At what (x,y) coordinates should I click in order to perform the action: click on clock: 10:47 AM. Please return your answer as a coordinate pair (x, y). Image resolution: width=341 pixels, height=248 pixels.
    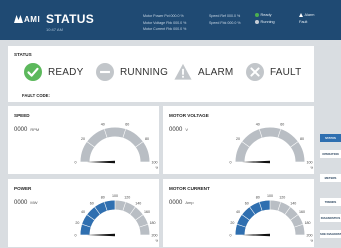
    Looking at the image, I should click on (54, 29).